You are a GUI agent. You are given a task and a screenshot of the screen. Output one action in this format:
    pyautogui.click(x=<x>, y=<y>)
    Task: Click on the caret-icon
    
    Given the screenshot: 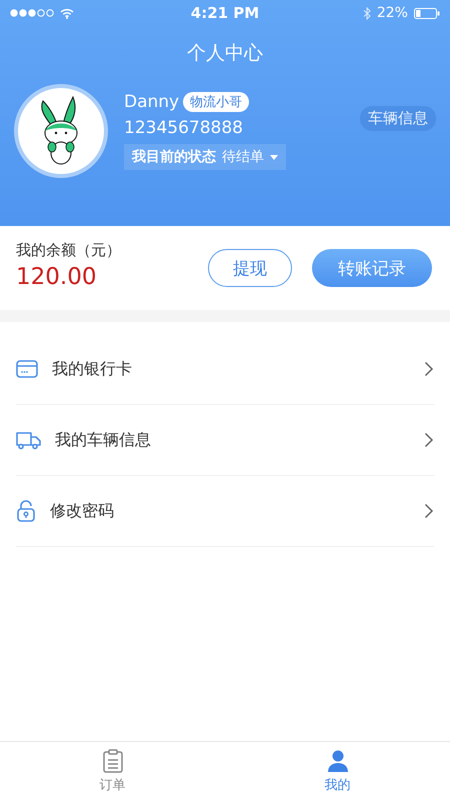 What is the action you would take?
    pyautogui.click(x=274, y=157)
    